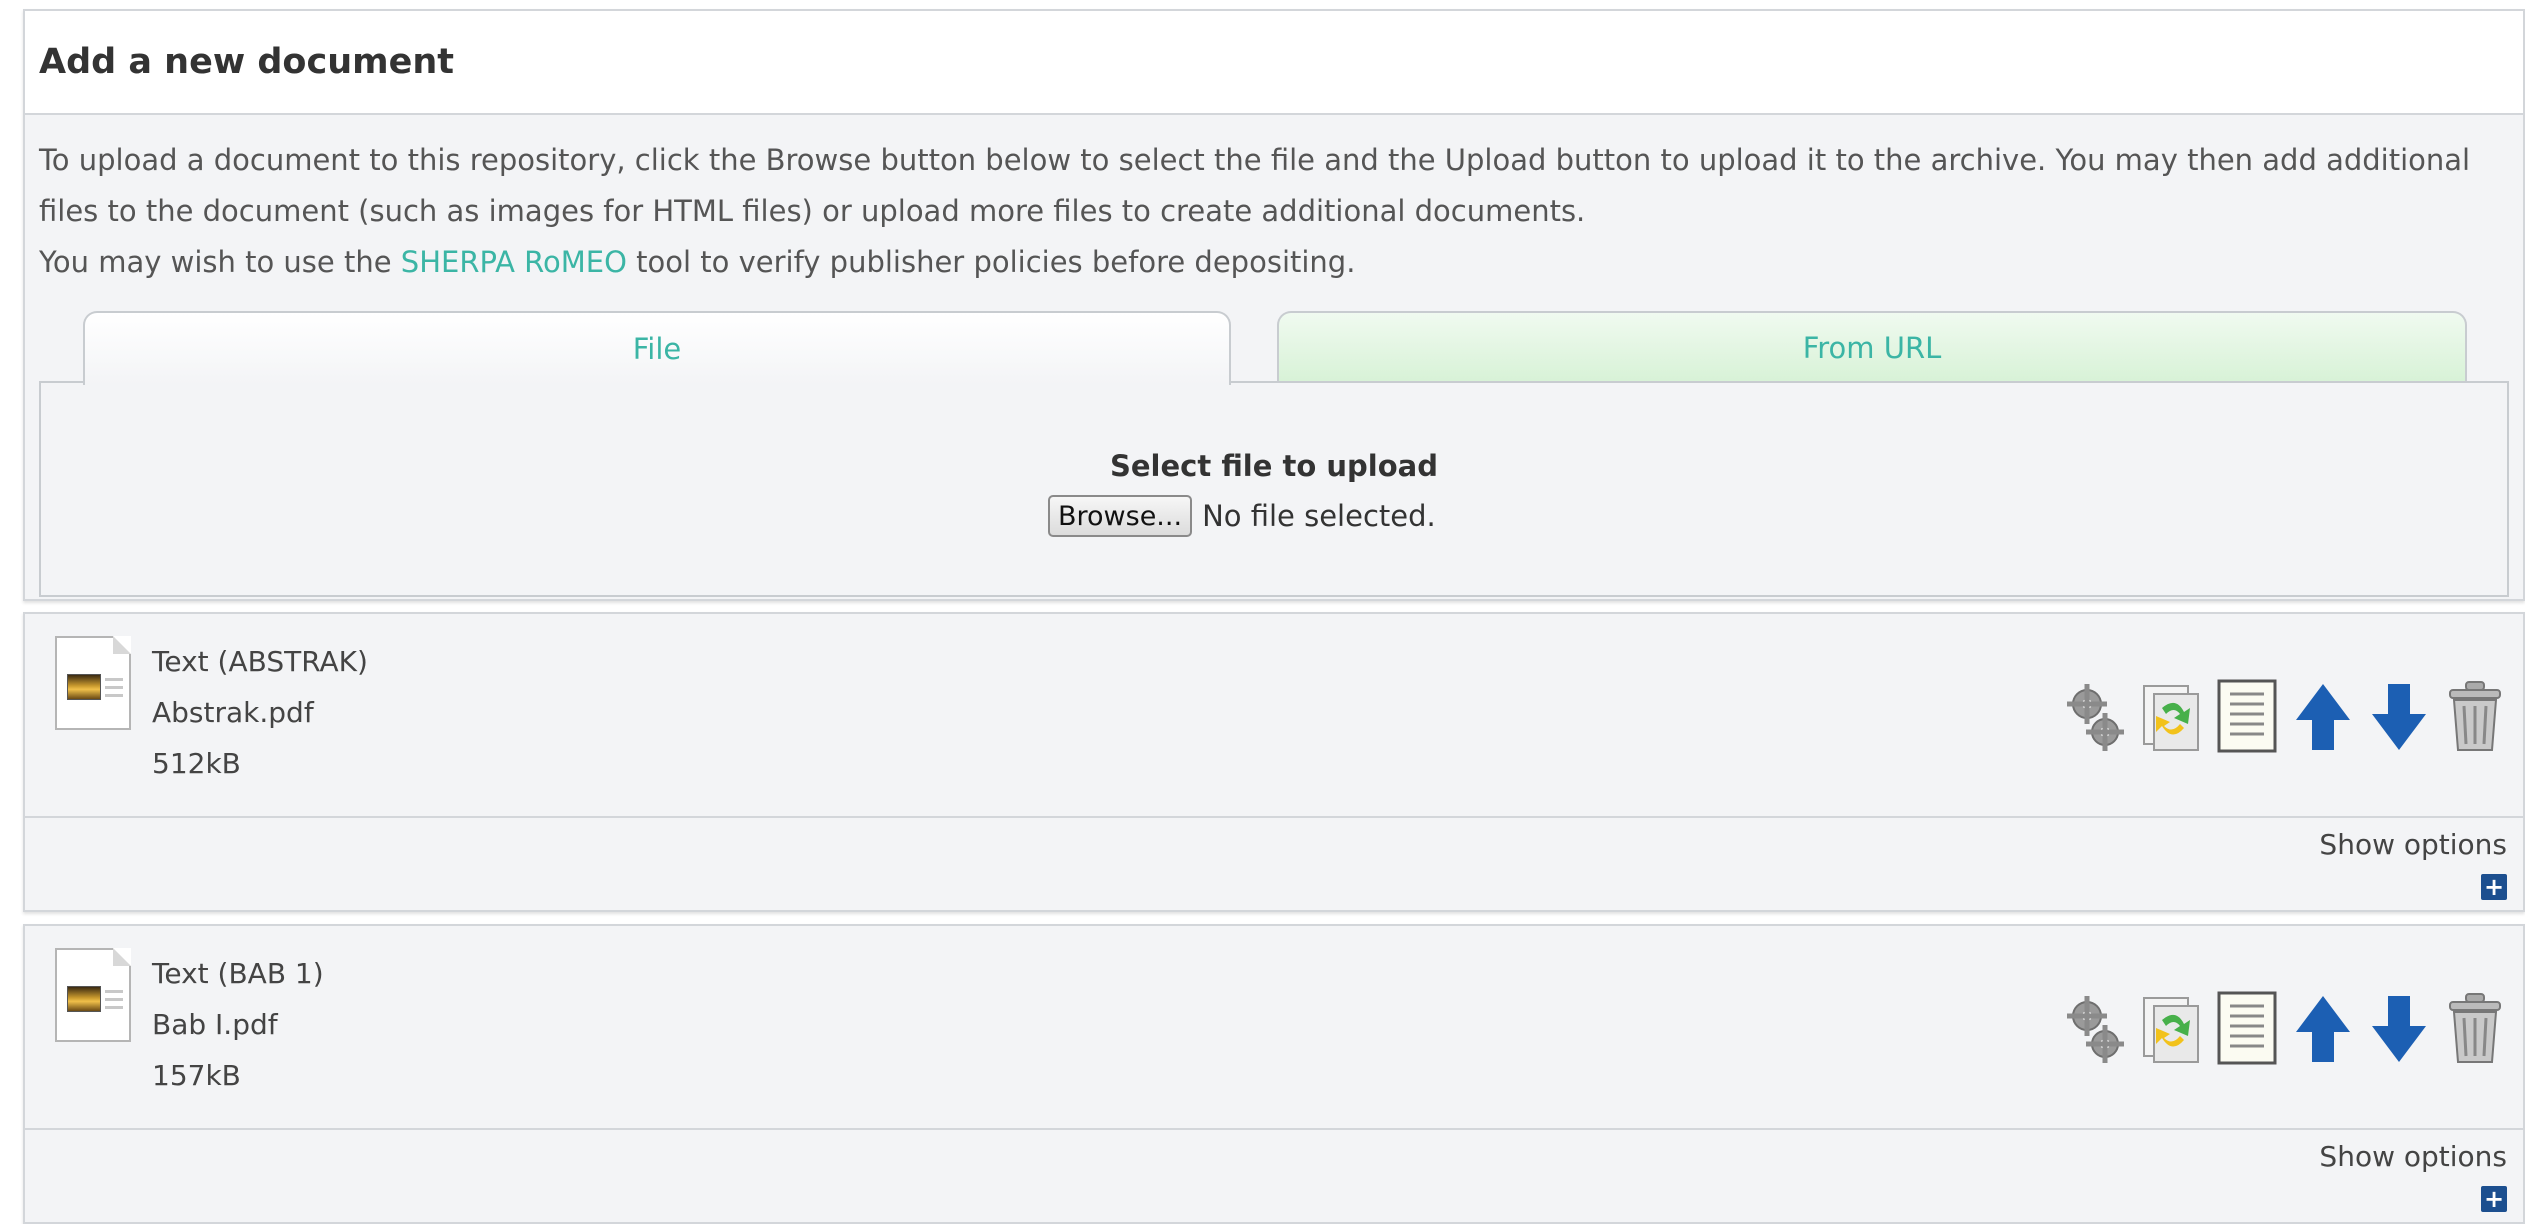  What do you see at coordinates (1319, 516) in the screenshot?
I see `file-status-text: No file selected.` at bounding box center [1319, 516].